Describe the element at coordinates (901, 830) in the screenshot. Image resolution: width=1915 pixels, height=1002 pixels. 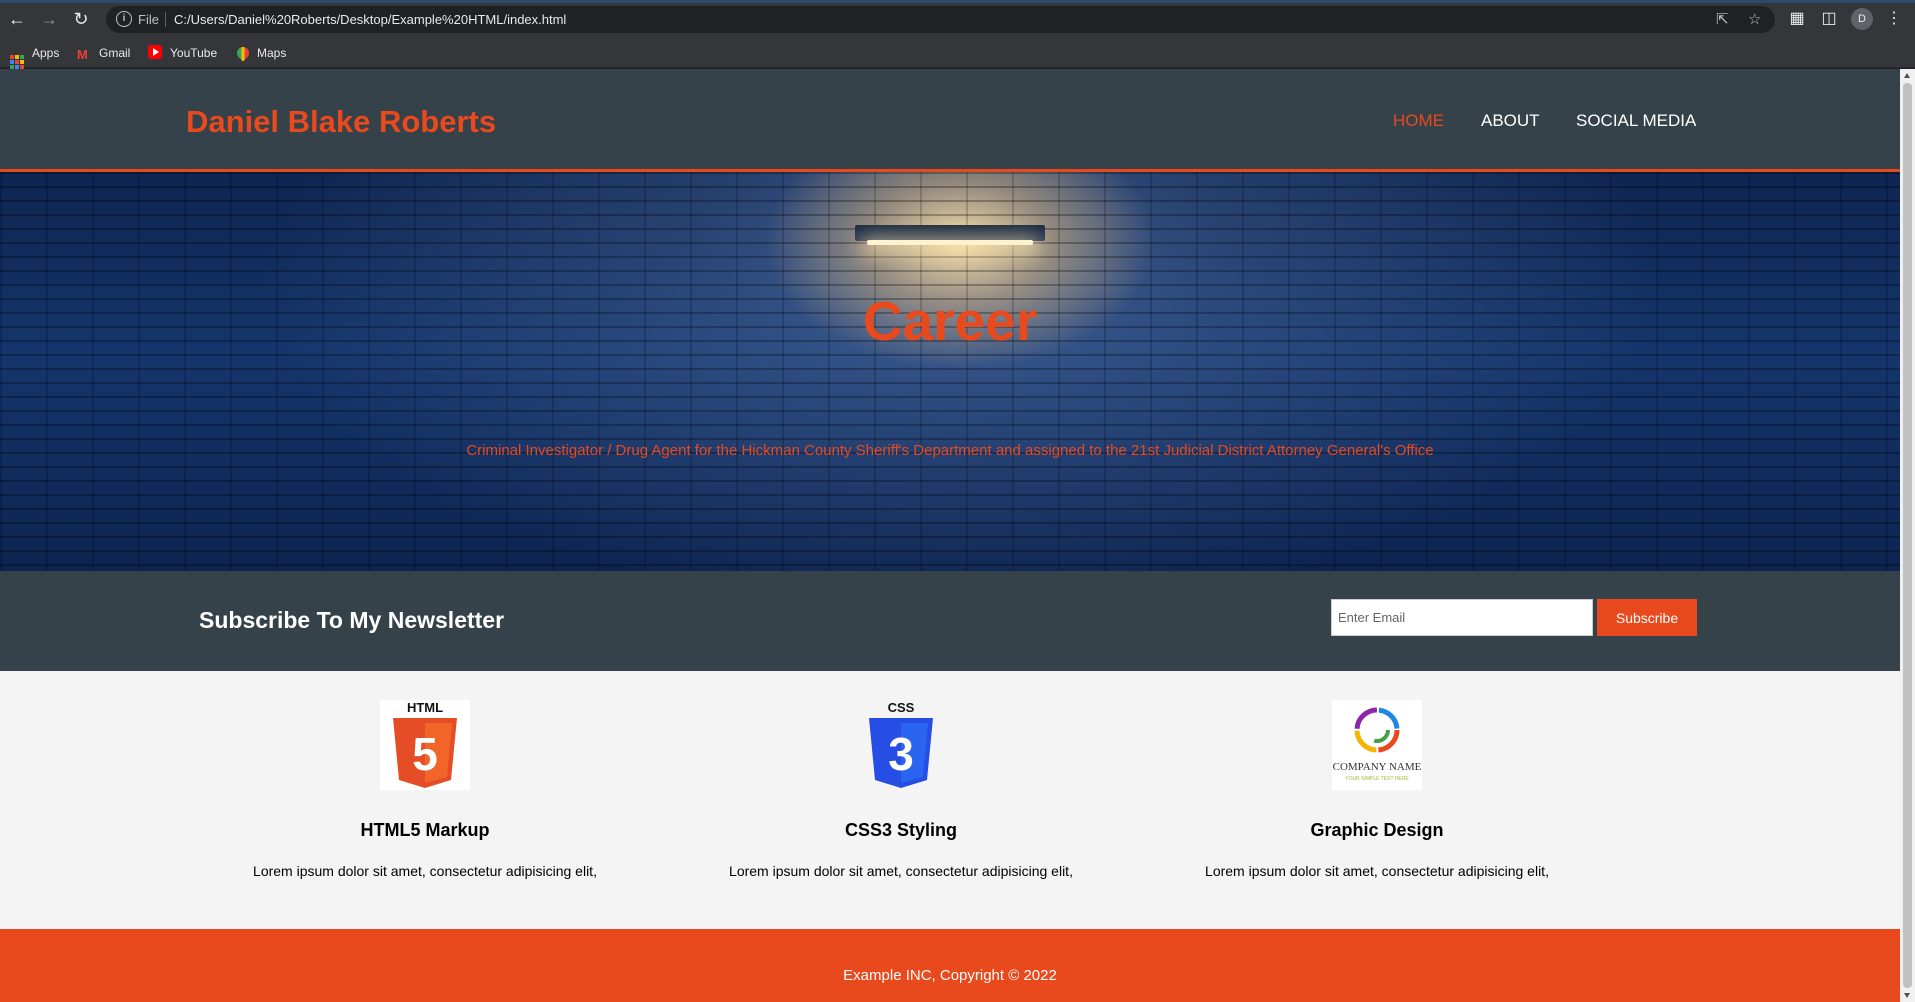
I see `box-title: CSS3 Styling` at that location.